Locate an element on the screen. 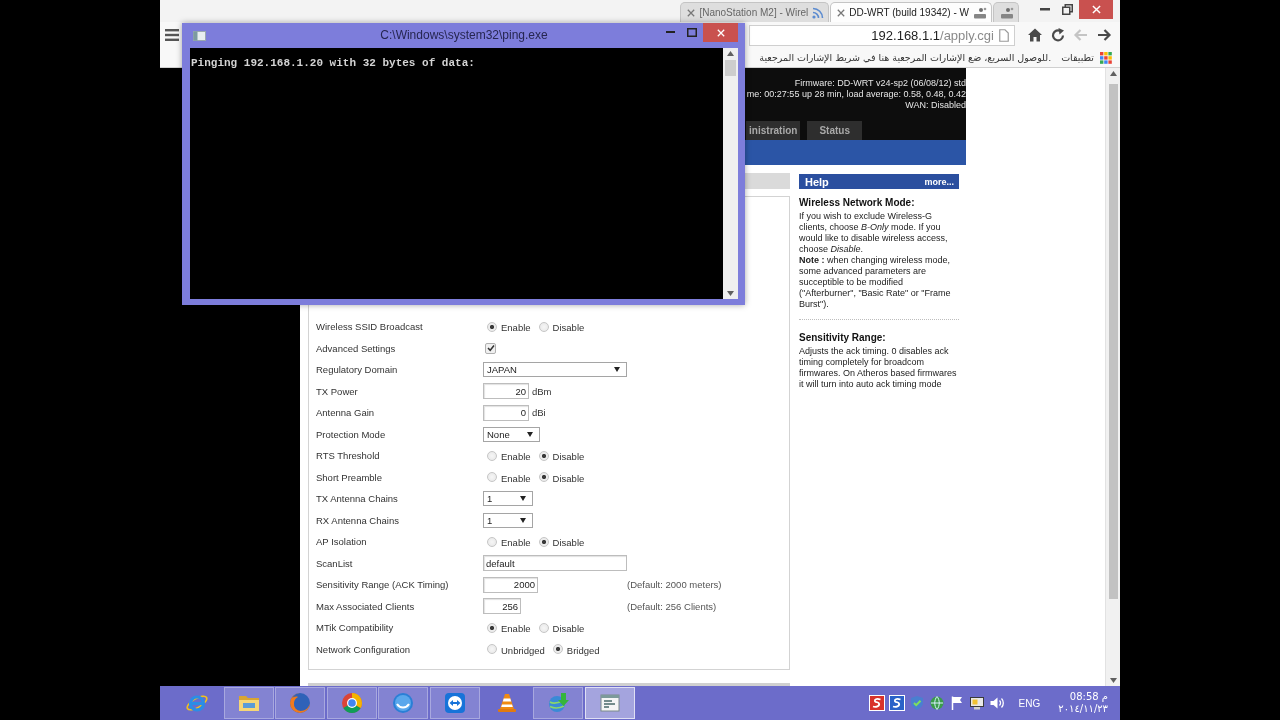  browser-tab is located at coordinates (1006, 12).